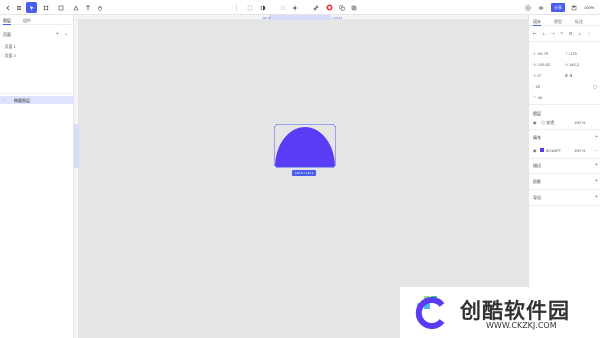 This screenshot has width=600, height=338. What do you see at coordinates (329, 7) in the screenshot?
I see `record-icon` at bounding box center [329, 7].